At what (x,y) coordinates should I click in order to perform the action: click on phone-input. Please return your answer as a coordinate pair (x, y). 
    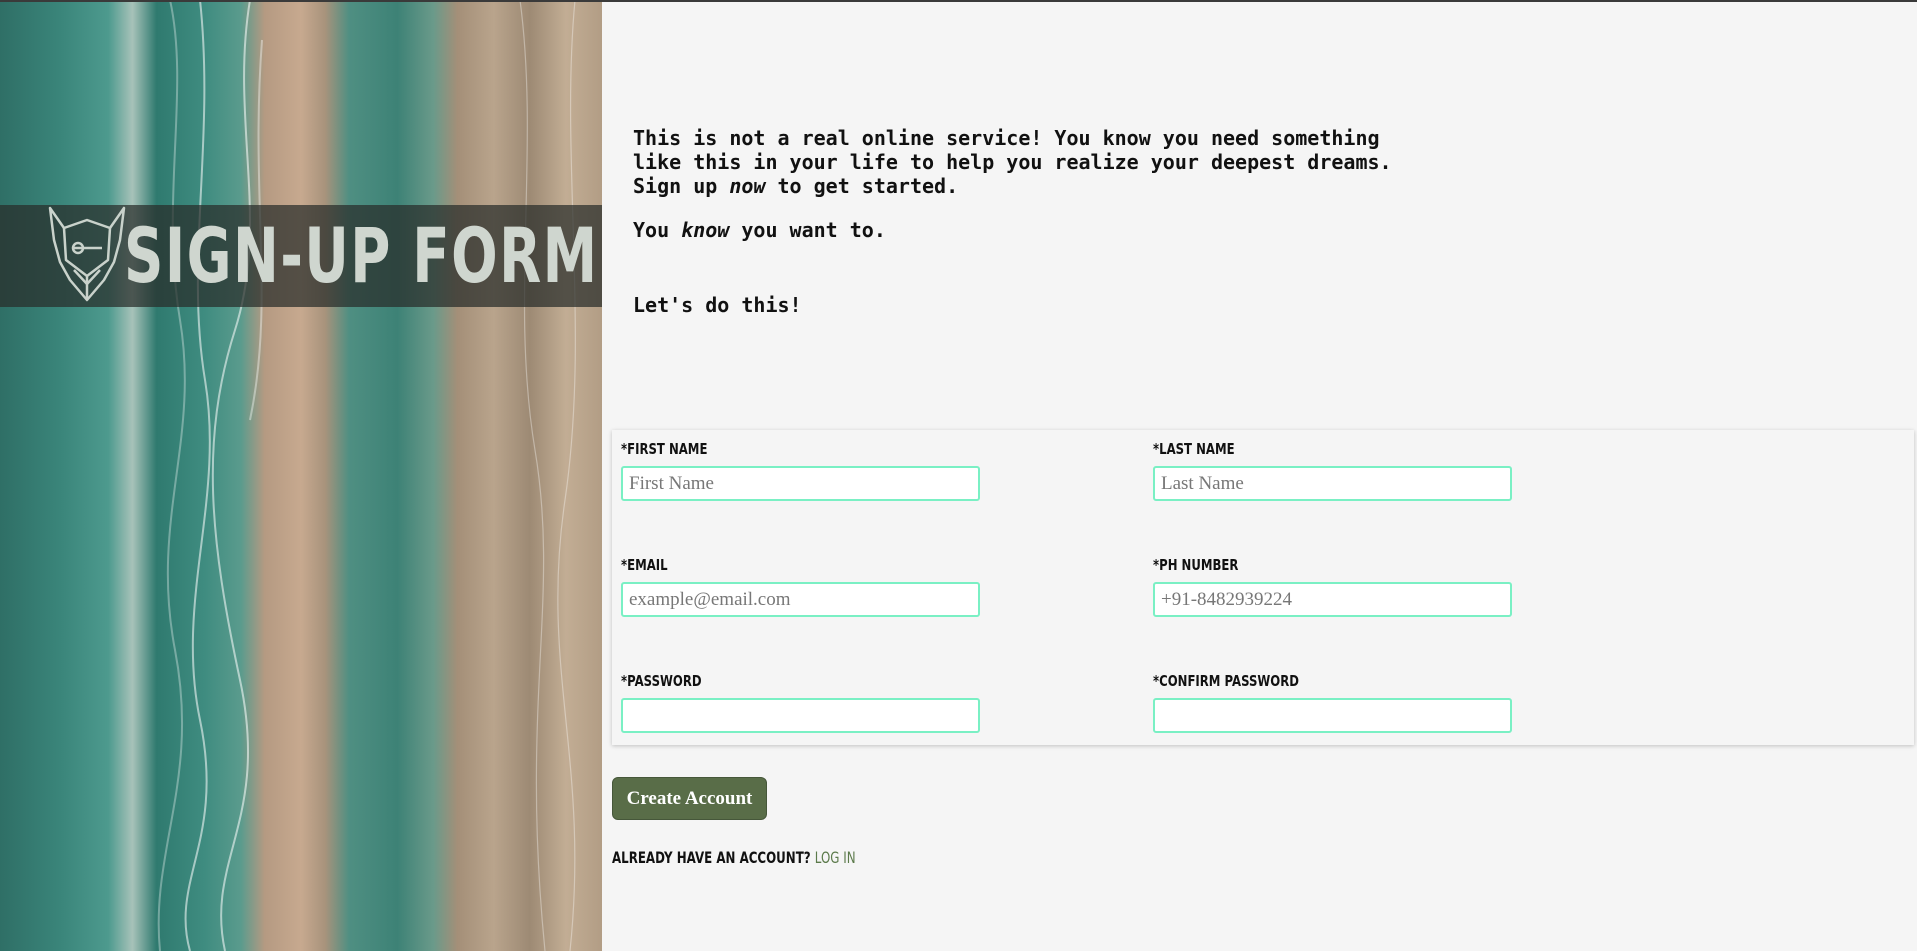
    Looking at the image, I should click on (1332, 599).